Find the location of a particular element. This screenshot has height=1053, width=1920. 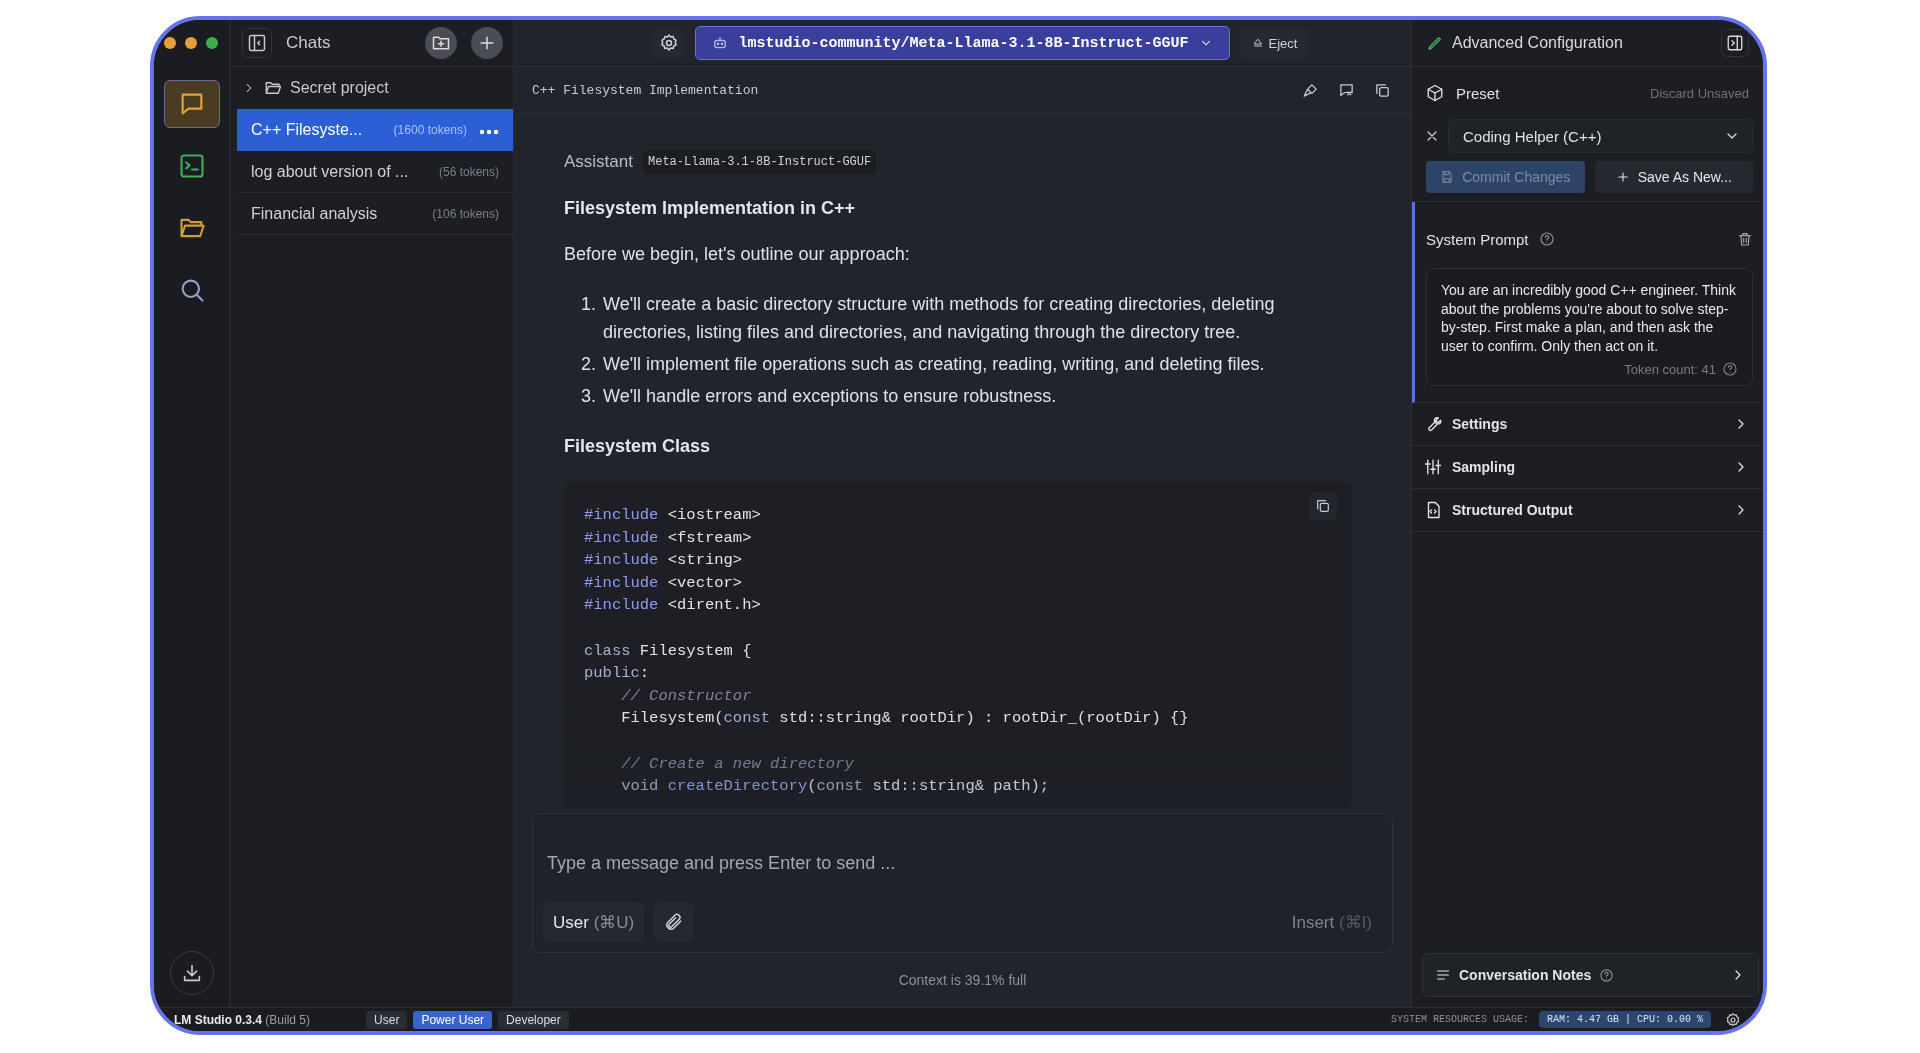

folder-plus-icon is located at coordinates (441, 43).